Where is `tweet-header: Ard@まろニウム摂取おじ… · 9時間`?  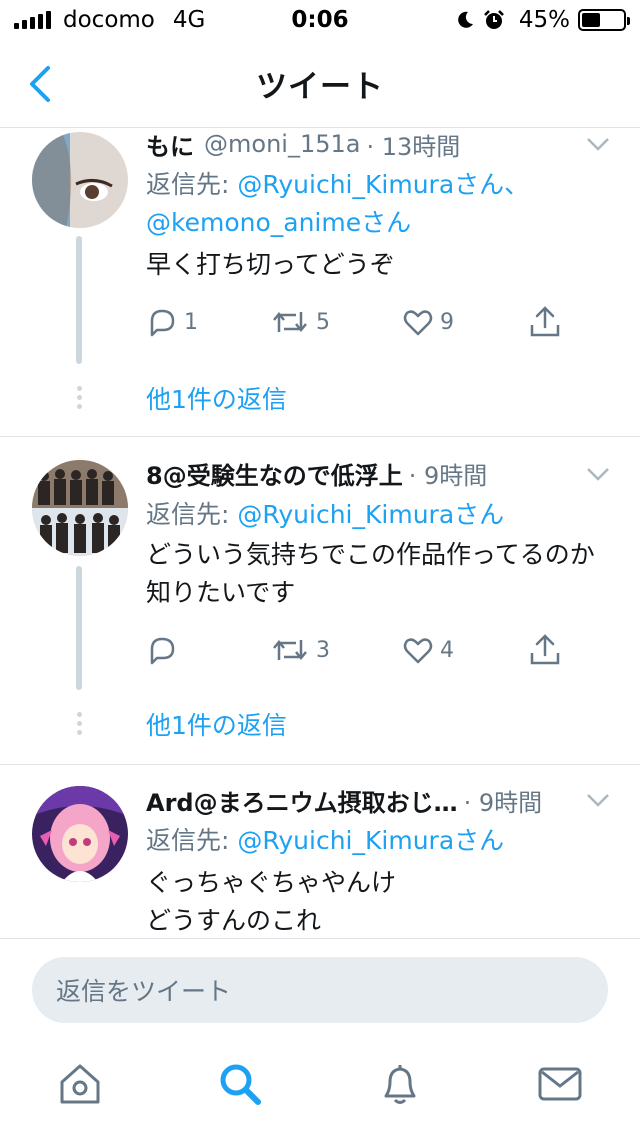
tweet-header: Ard@まろニウム摂取おじ… · 9時間 is located at coordinates (378, 800).